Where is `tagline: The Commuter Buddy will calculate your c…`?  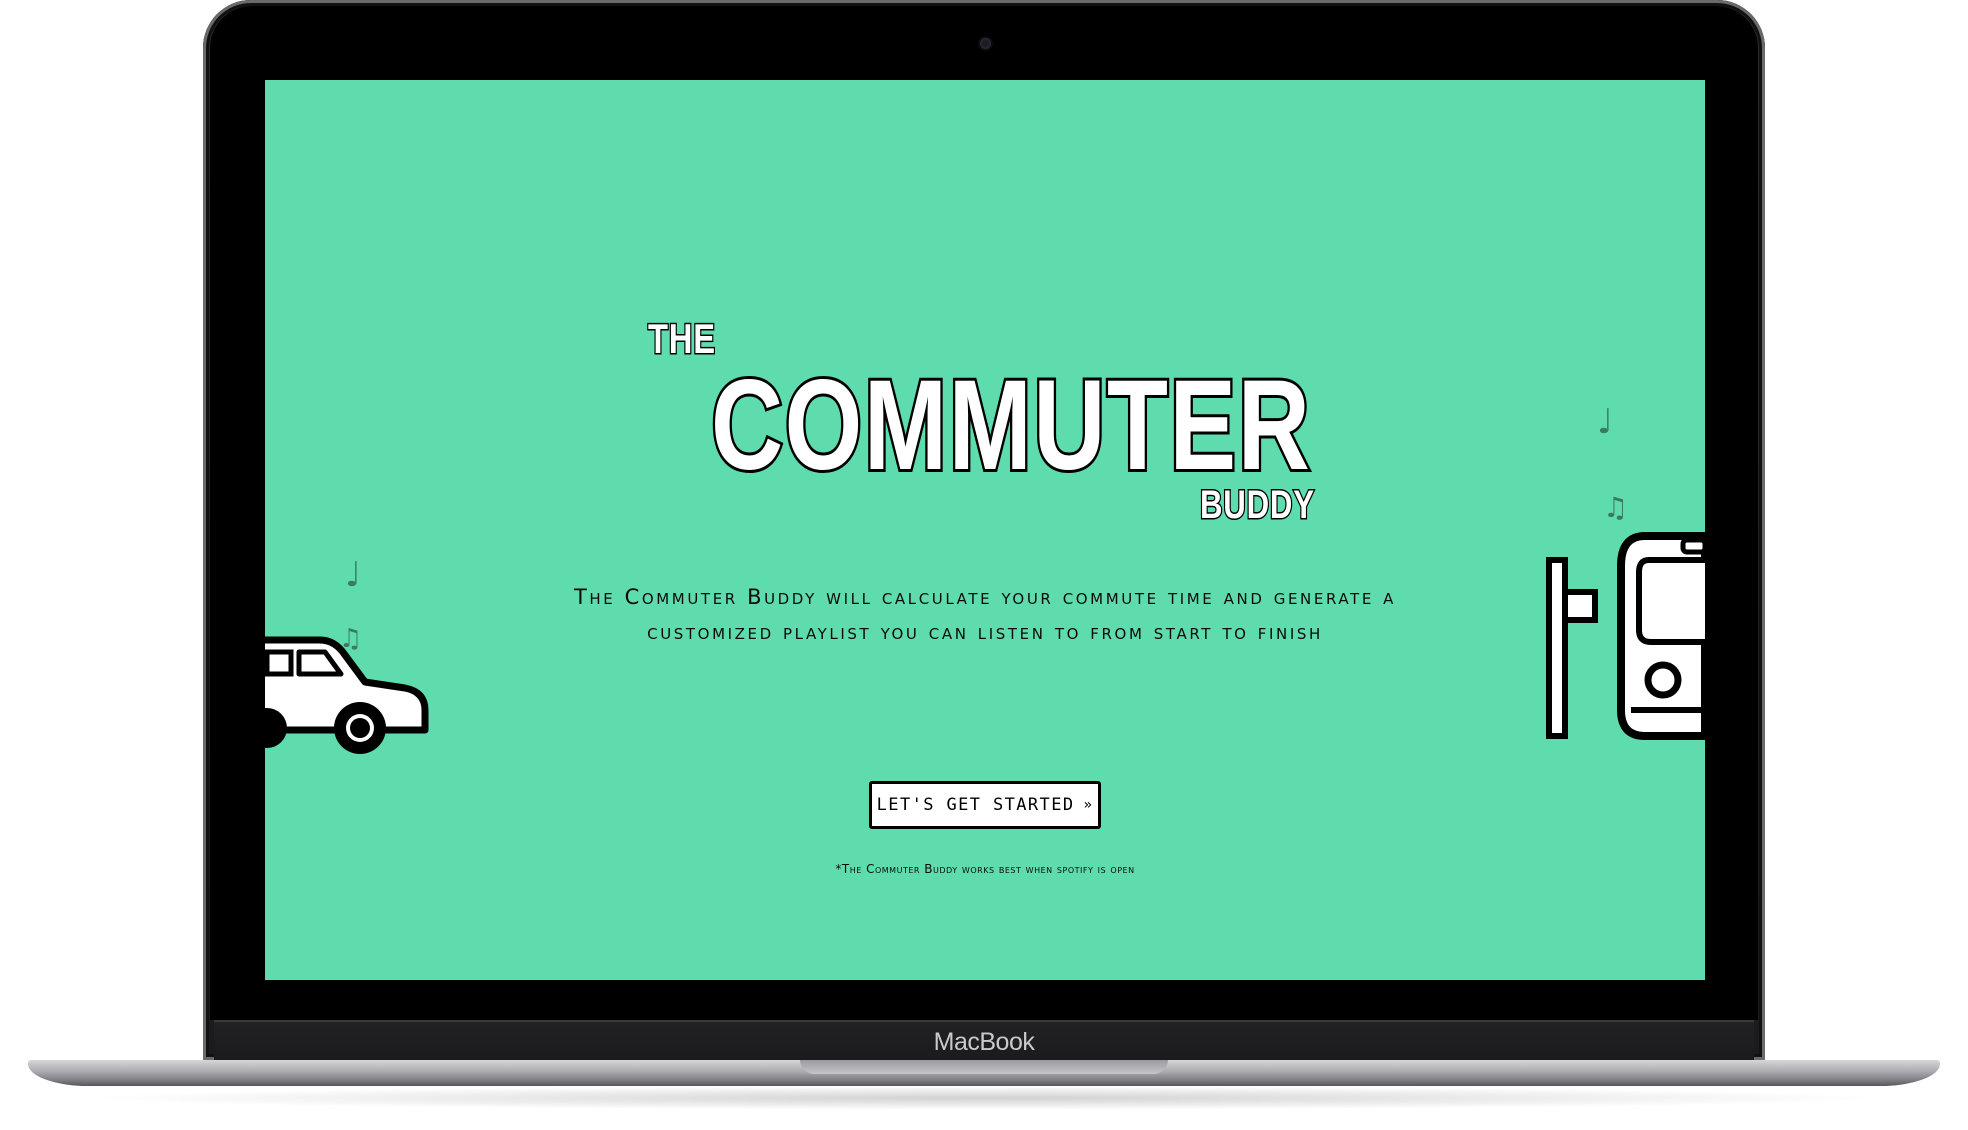
tagline: The Commuter Buddy will calculate your c… is located at coordinates (985, 615).